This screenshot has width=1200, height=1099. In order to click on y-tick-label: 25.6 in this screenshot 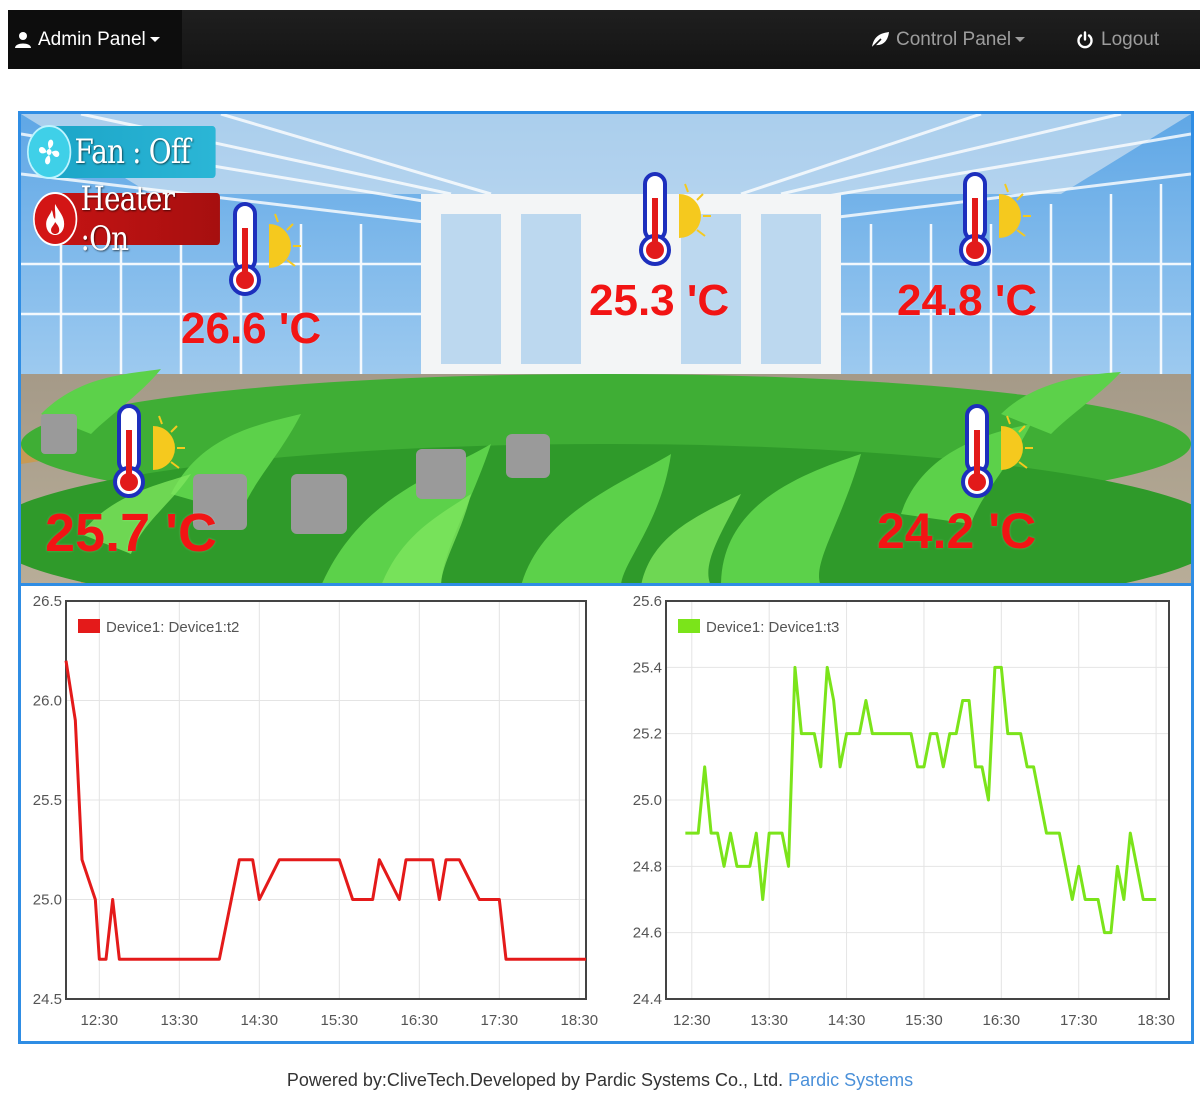, I will do `click(647, 601)`.